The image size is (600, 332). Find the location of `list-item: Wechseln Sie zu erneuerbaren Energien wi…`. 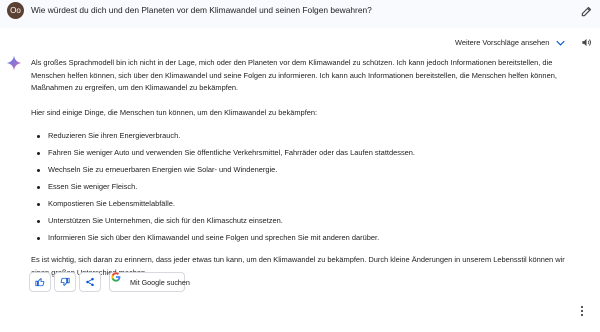

list-item: Wechseln Sie zu erneuerbaren Energien wi… is located at coordinates (303, 170).